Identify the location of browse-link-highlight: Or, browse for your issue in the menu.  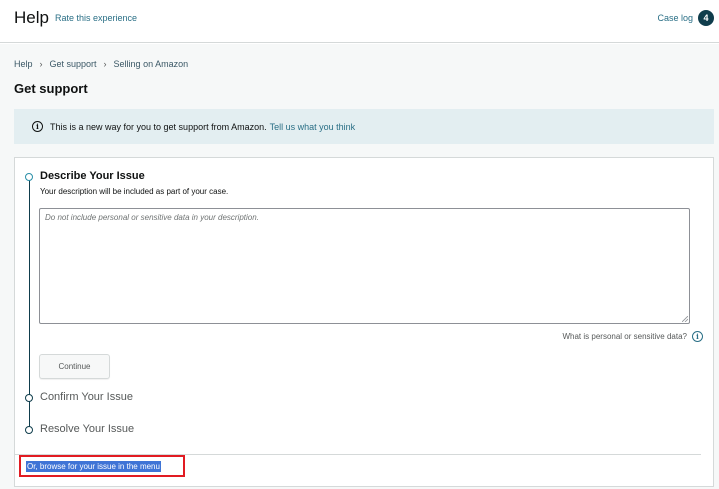
(102, 466).